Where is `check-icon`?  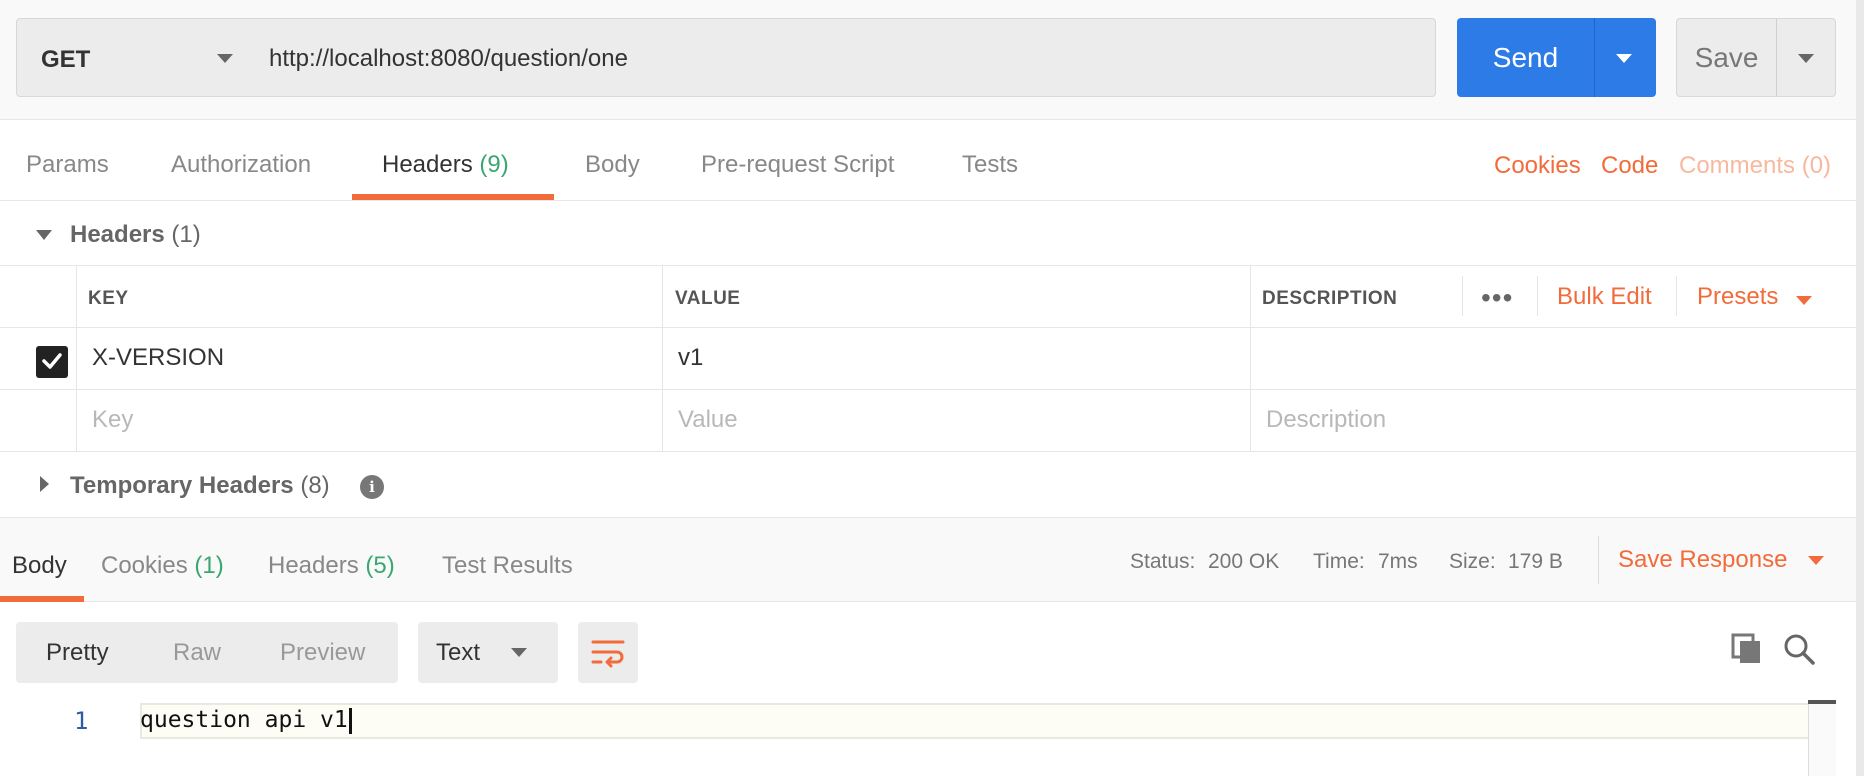
check-icon is located at coordinates (52, 361).